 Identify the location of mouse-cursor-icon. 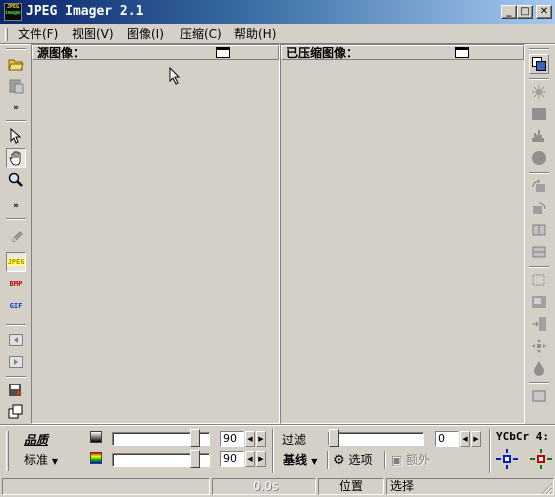
(175, 76).